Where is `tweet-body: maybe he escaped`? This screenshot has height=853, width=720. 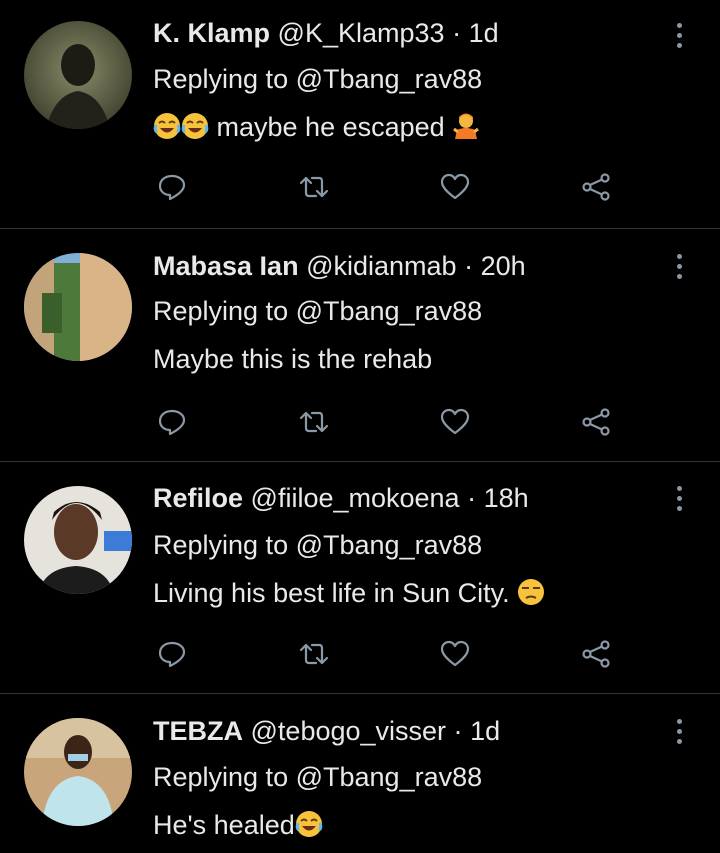
tweet-body: maybe he escaped is located at coordinates (330, 127).